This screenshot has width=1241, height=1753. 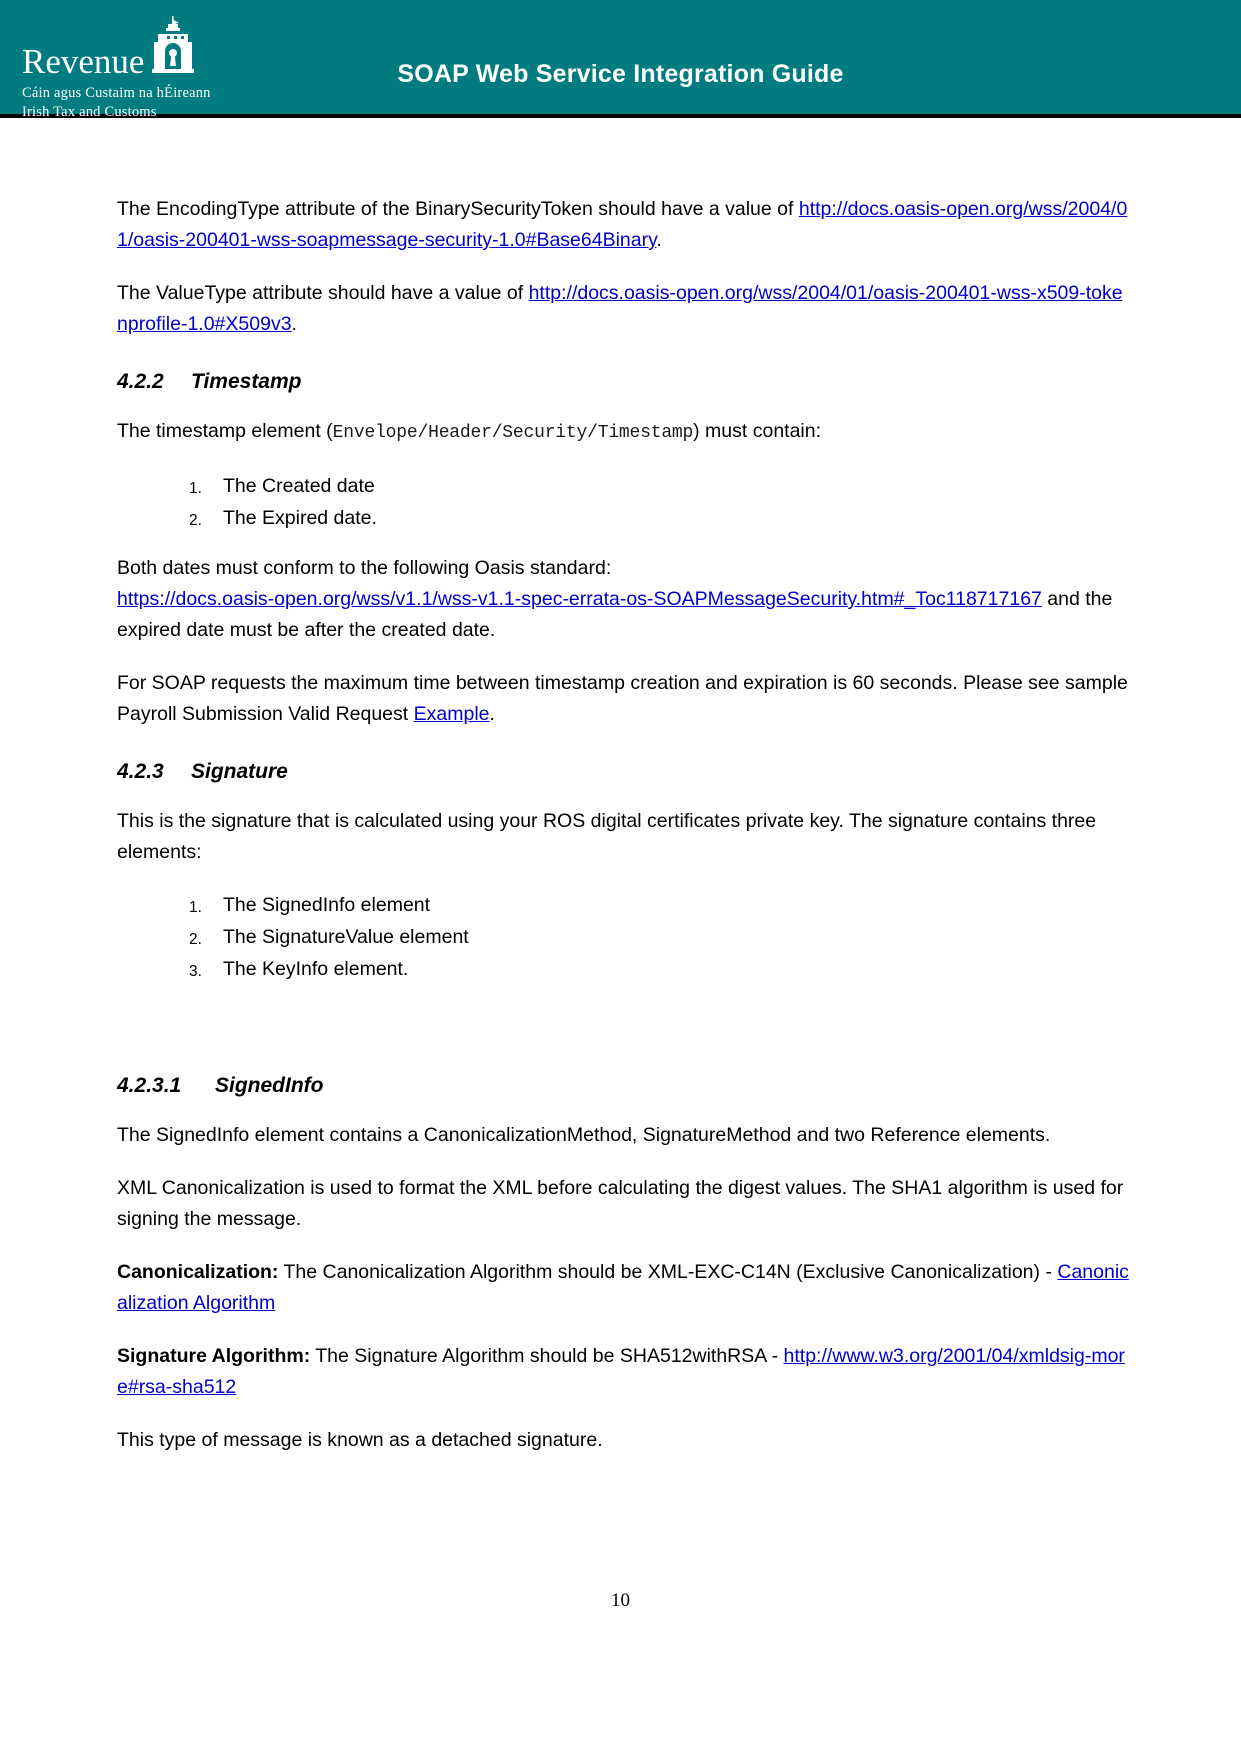 I want to click on heading-4-2-2-timestamp: 4.2.2 Timestamp, so click(x=624, y=378).